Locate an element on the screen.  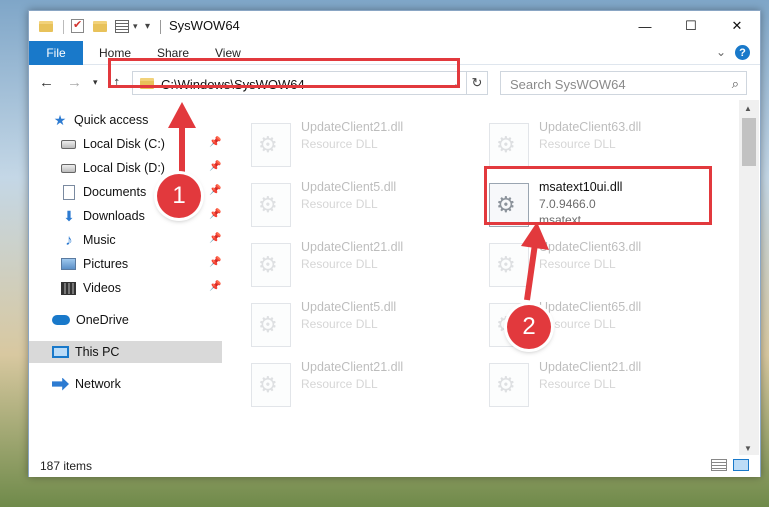
step-1-badge: 1 is located at coordinates (179, 196).